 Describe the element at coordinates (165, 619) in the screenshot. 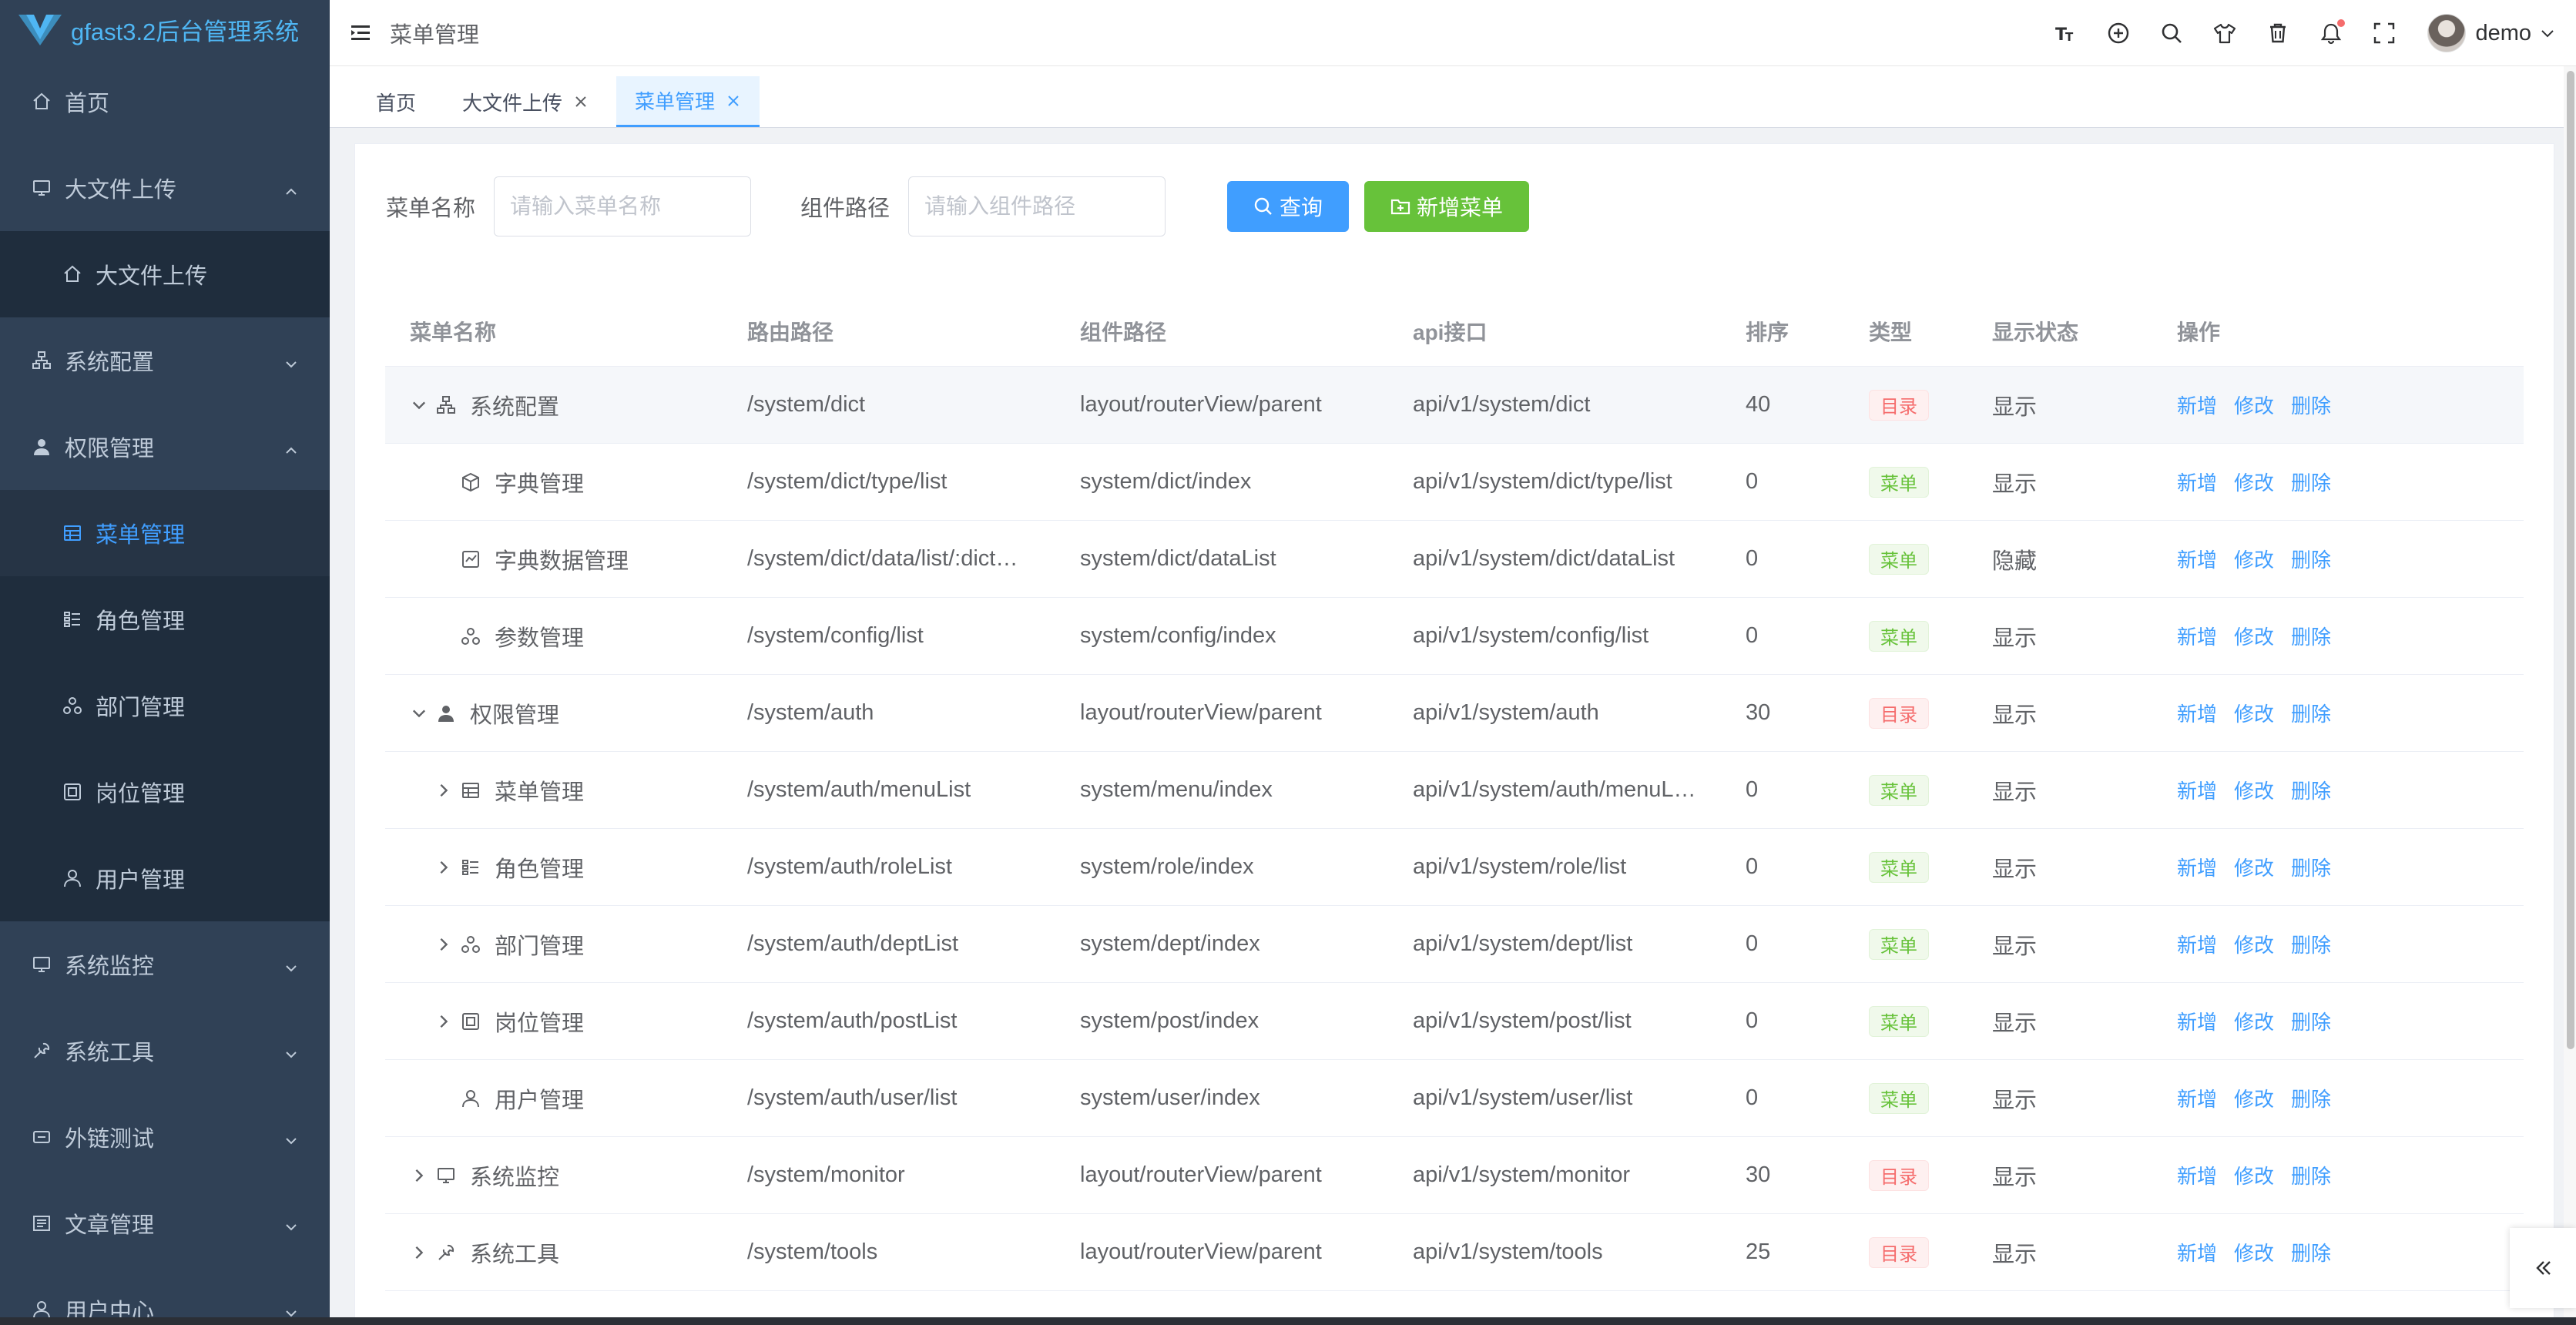

I see `sidebar-item-6: 角色管理` at that location.